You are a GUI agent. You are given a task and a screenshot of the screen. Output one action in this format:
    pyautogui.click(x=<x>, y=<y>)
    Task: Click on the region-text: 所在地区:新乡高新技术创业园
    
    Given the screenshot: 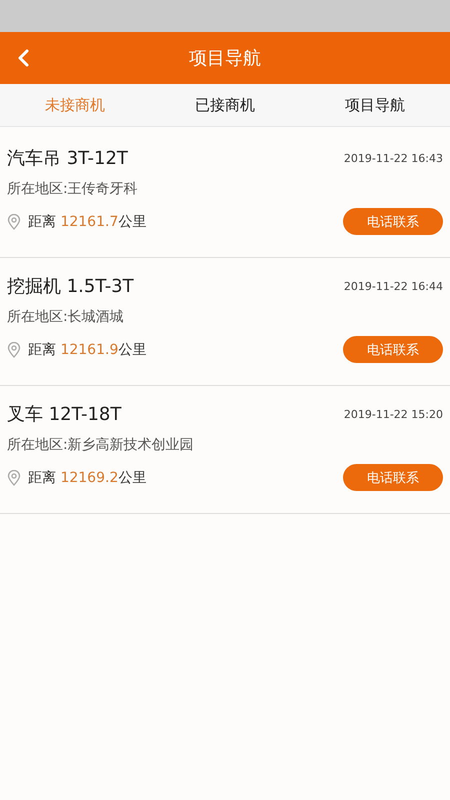 What is the action you would take?
    pyautogui.click(x=101, y=445)
    